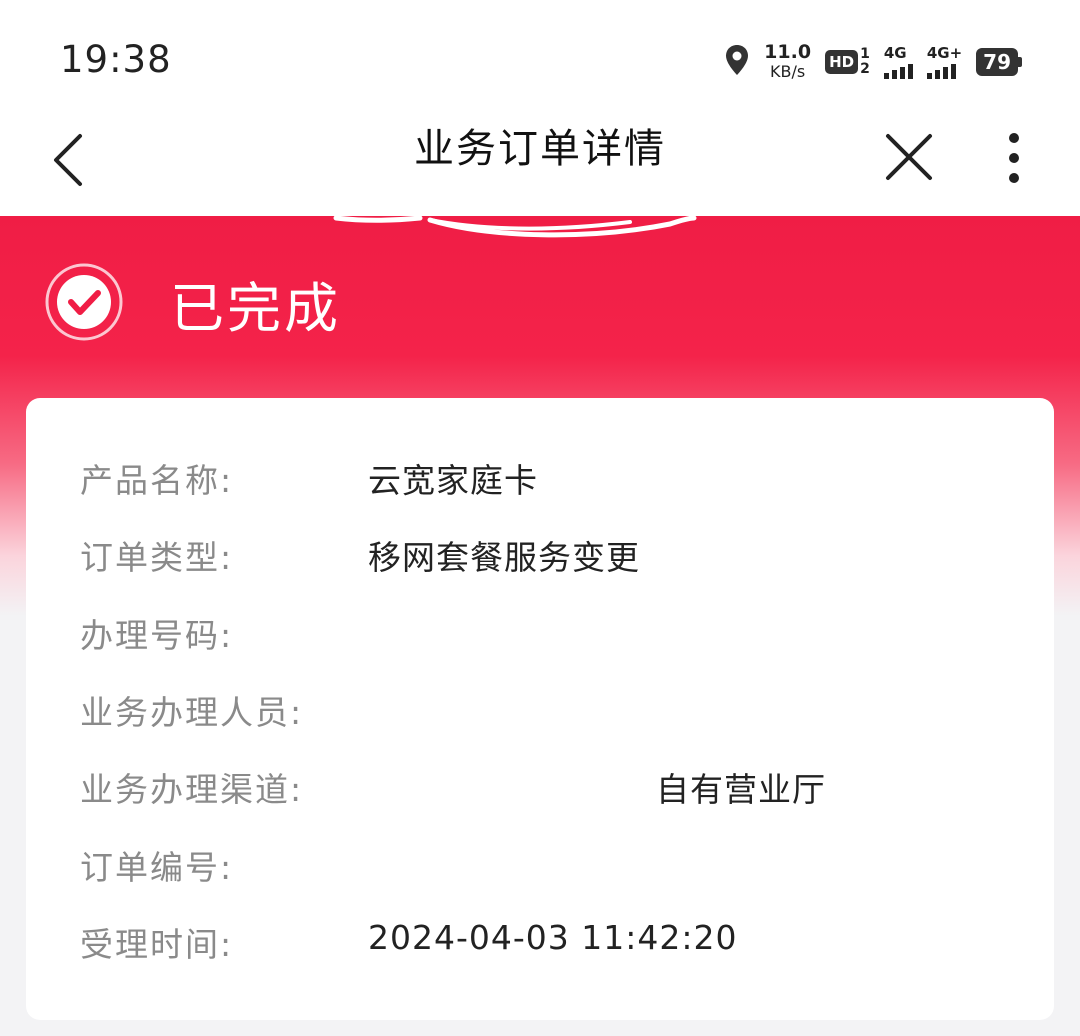 This screenshot has height=1036, width=1080. I want to click on order-status-text: 已完成, so click(255, 308).